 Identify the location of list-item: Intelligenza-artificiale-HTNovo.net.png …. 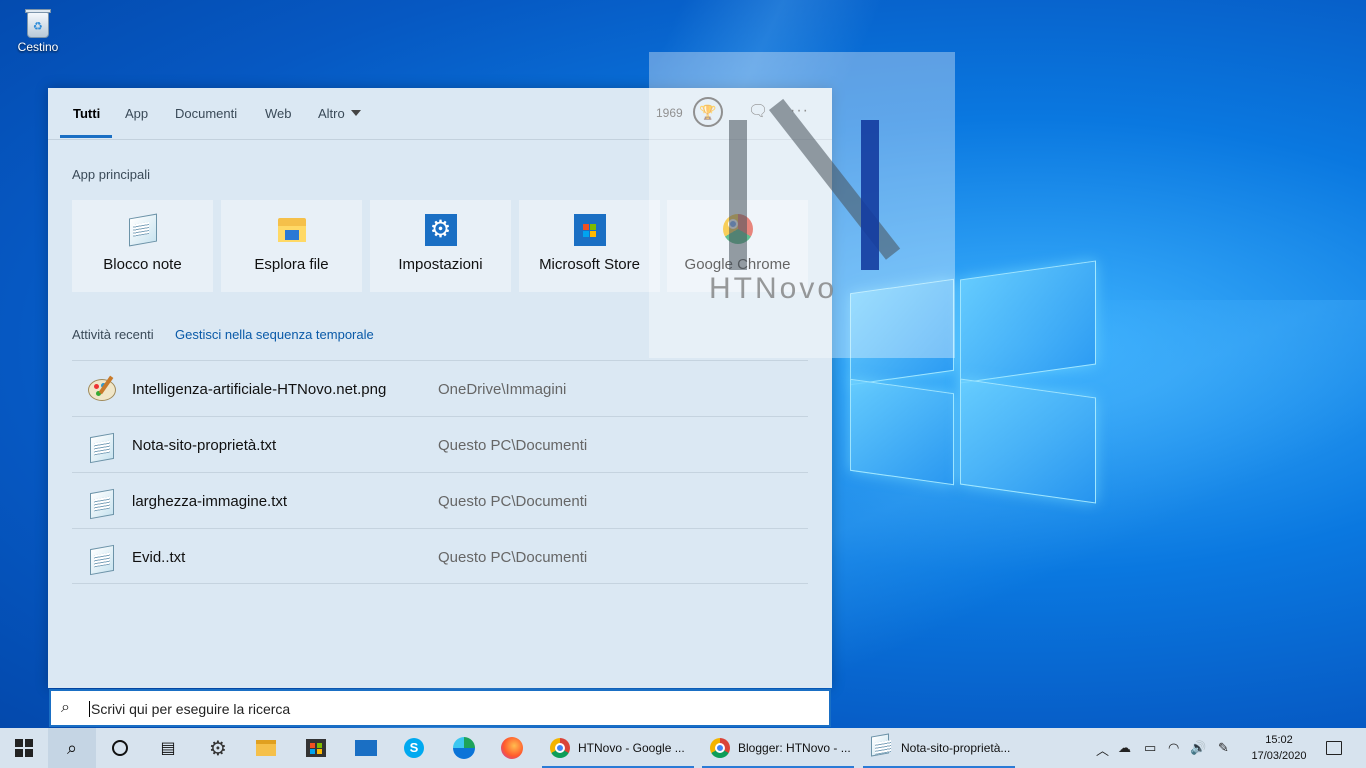
(440, 388).